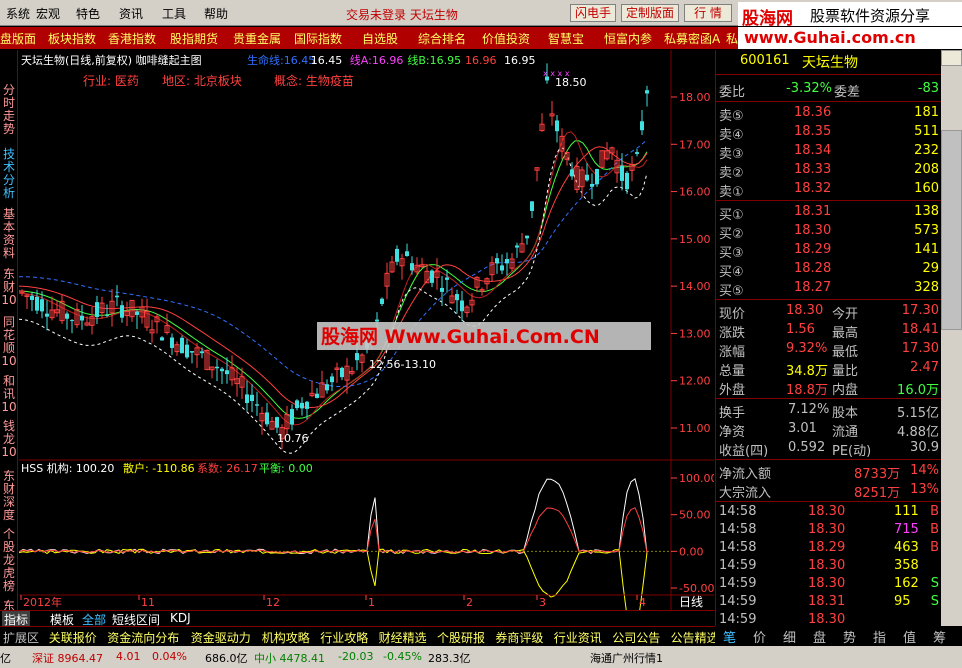 Image resolution: width=962 pixels, height=668 pixels. What do you see at coordinates (951, 338) in the screenshot?
I see `vertical-scrollbar` at bounding box center [951, 338].